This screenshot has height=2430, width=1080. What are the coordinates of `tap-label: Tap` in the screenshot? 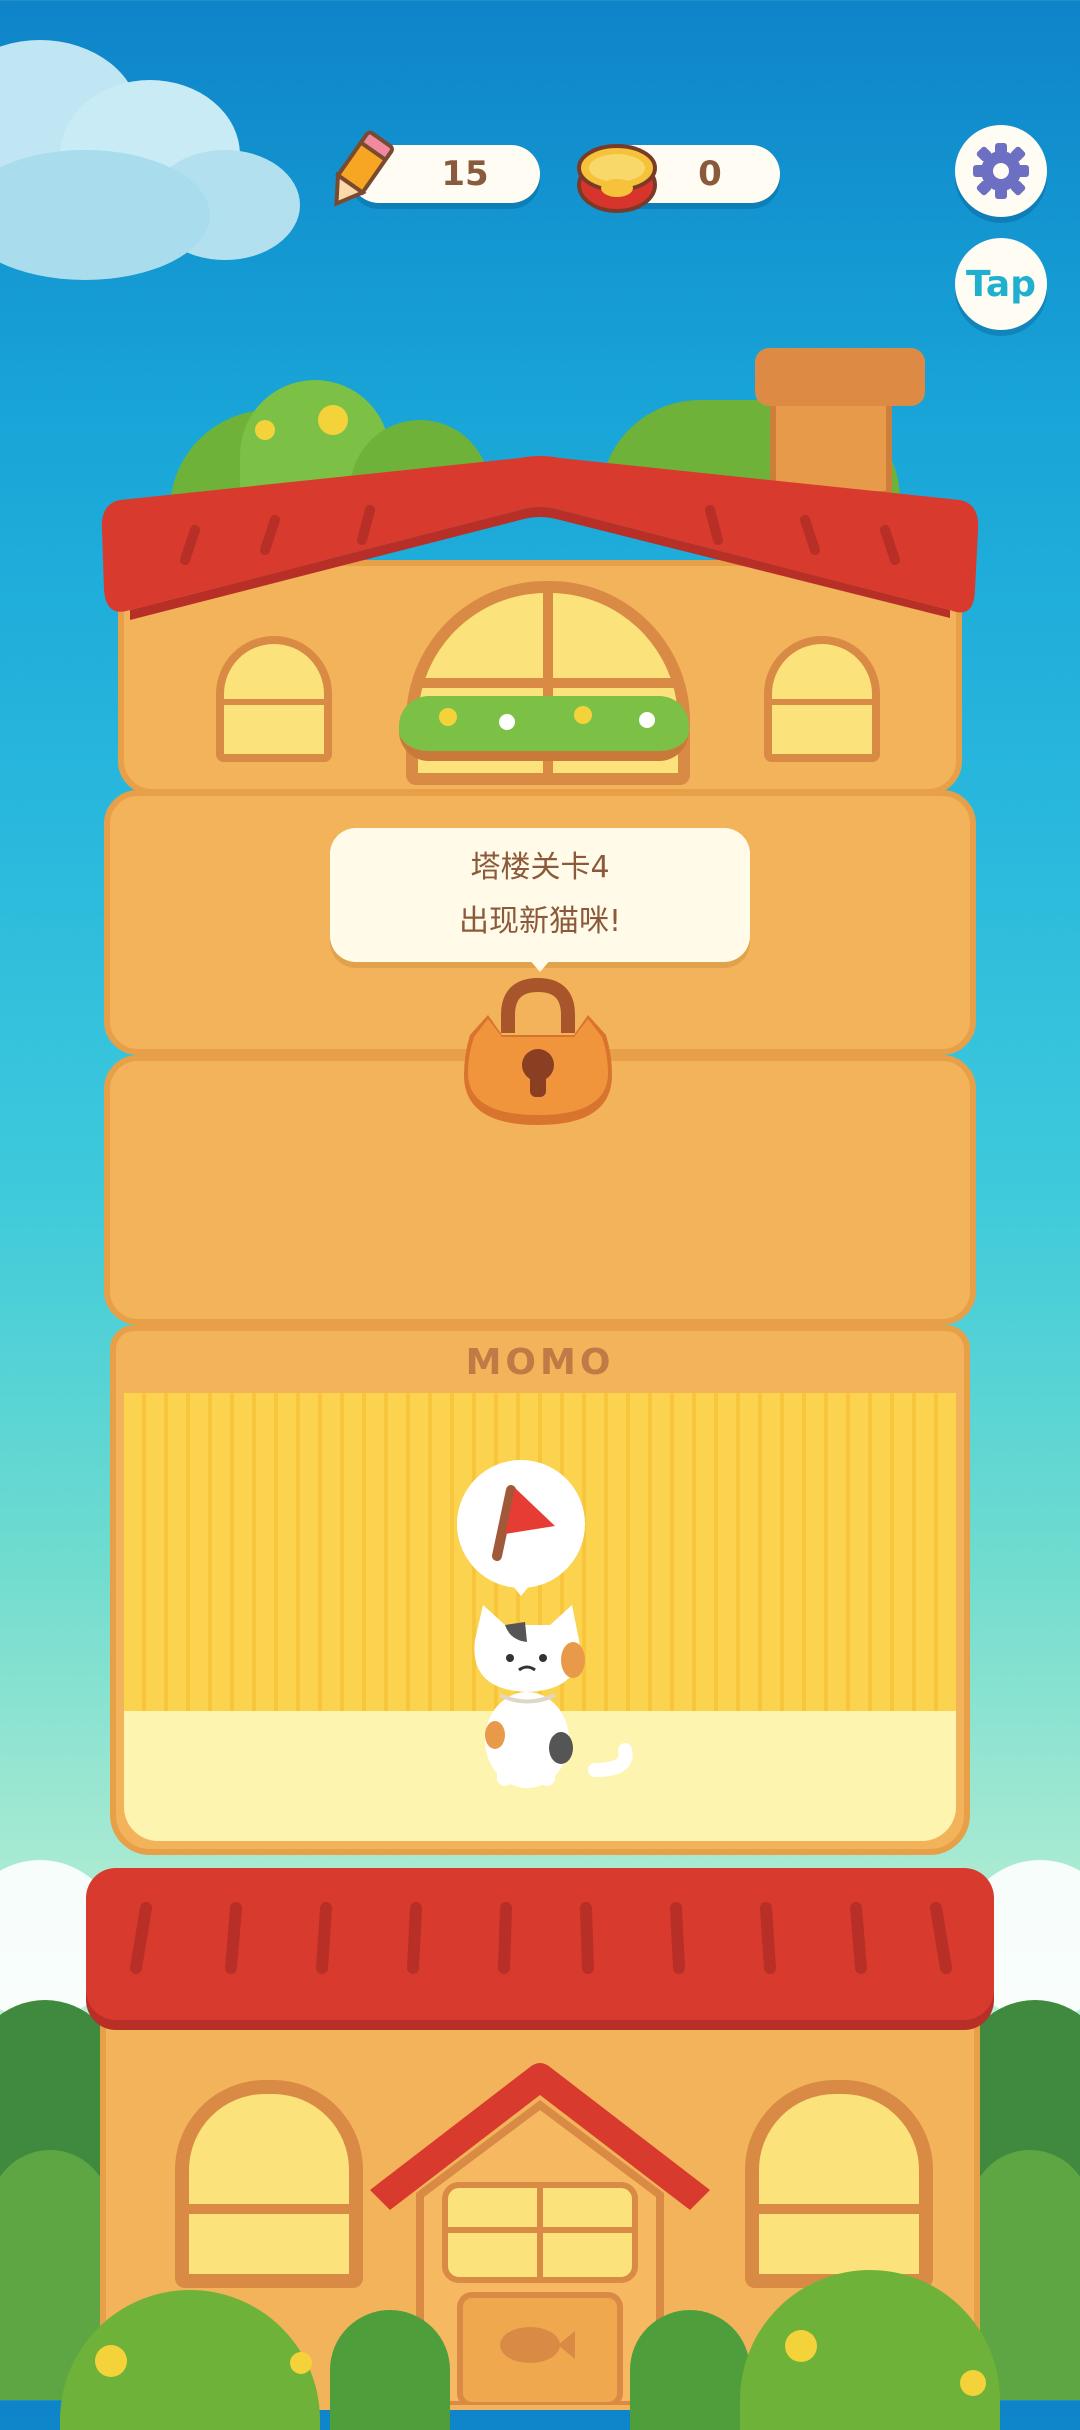 It's located at (1001, 284).